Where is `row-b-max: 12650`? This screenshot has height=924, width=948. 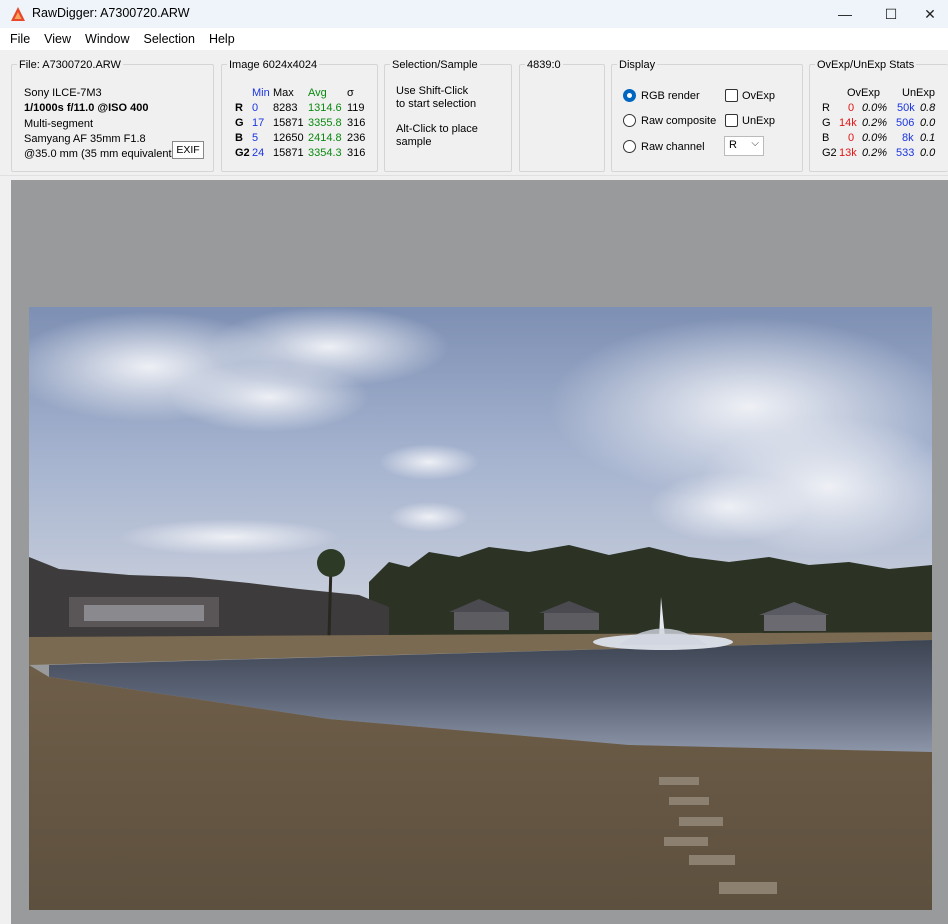
row-b-max: 12650 is located at coordinates (288, 138).